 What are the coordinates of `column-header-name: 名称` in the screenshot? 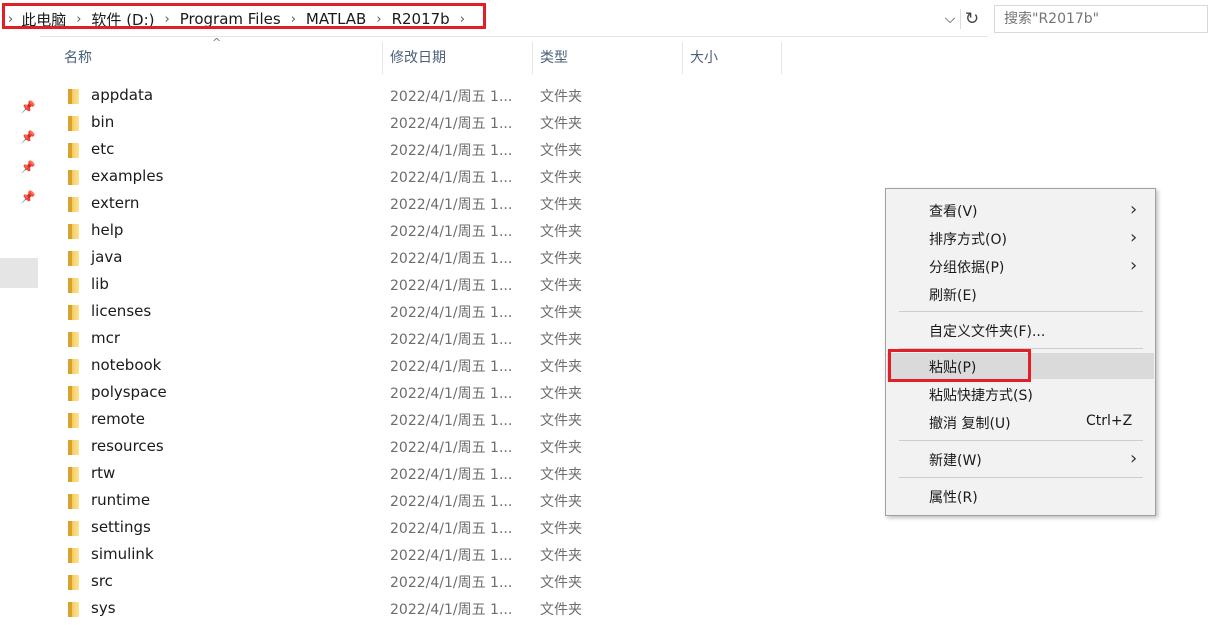 It's located at (220, 58).